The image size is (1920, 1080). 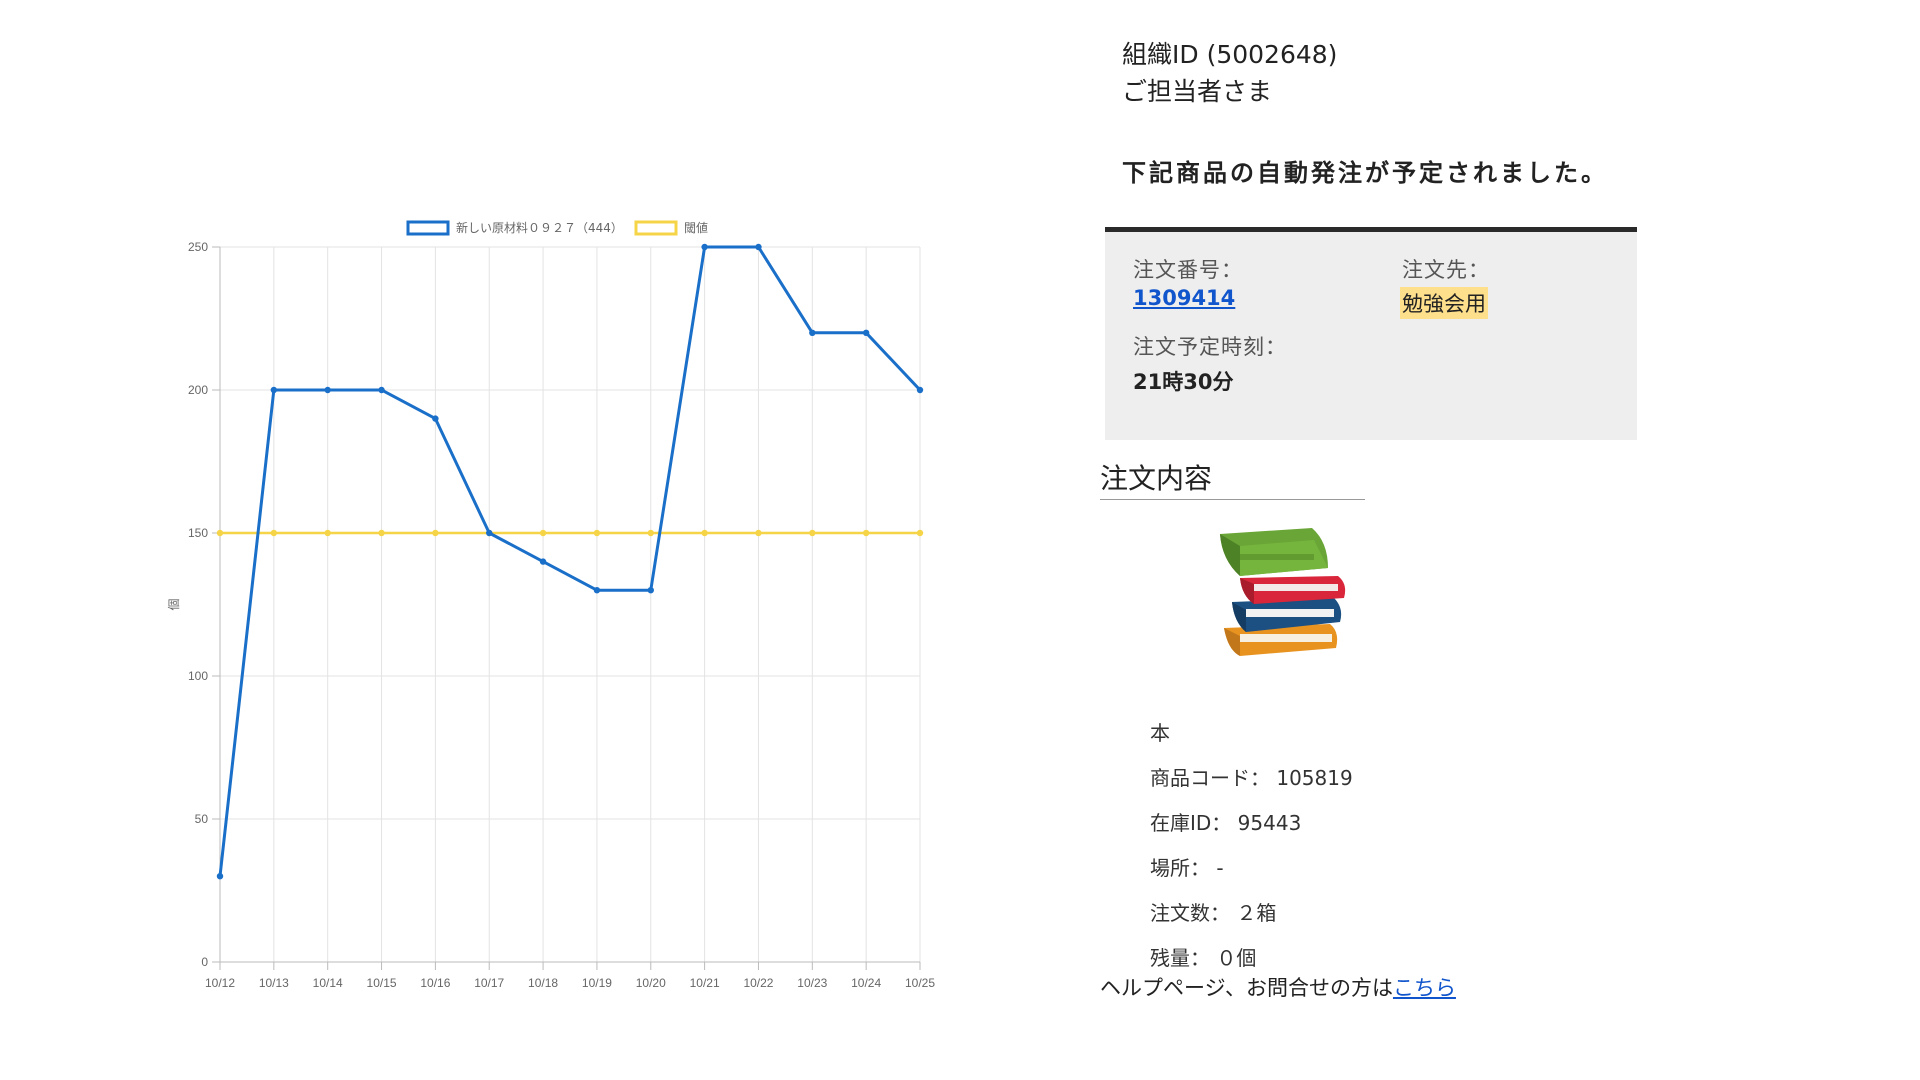 I want to click on place-row: 場所： -, so click(x=1187, y=866).